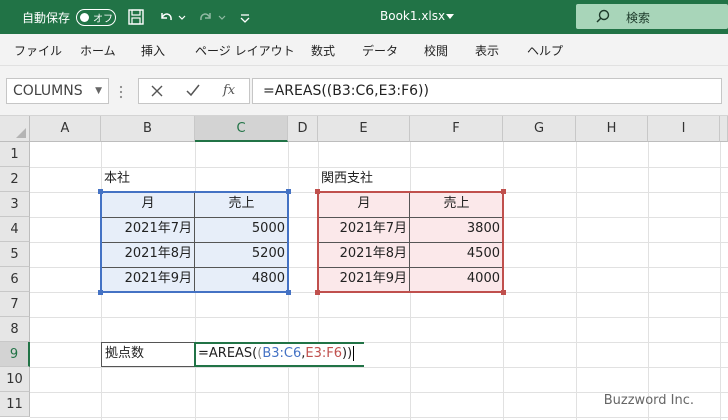  What do you see at coordinates (48, 91) in the screenshot?
I see `name-box-value: COLUMNS` at bounding box center [48, 91].